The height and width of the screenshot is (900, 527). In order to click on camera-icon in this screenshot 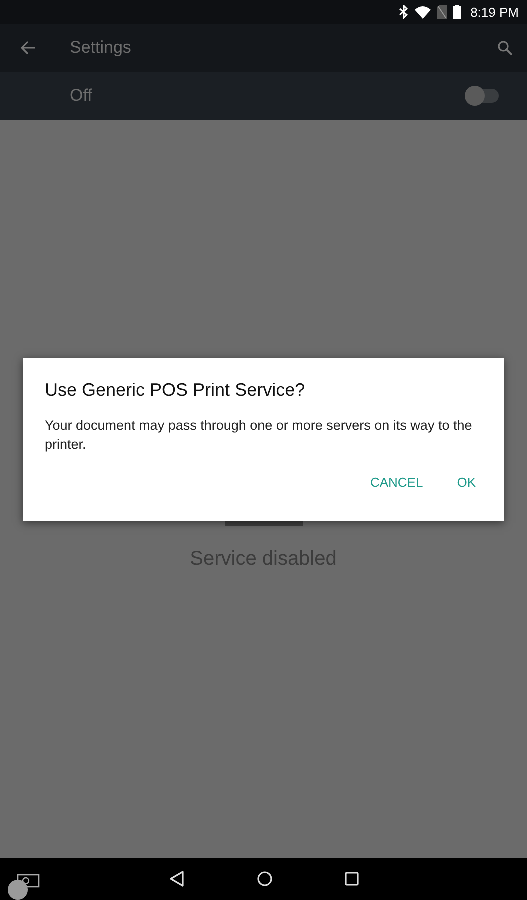, I will do `click(29, 880)`.